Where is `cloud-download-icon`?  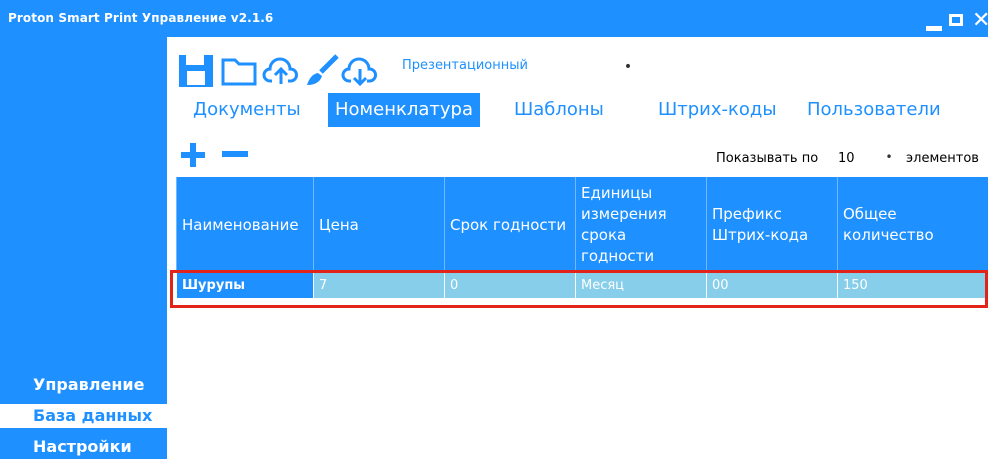
cloud-download-icon is located at coordinates (360, 71).